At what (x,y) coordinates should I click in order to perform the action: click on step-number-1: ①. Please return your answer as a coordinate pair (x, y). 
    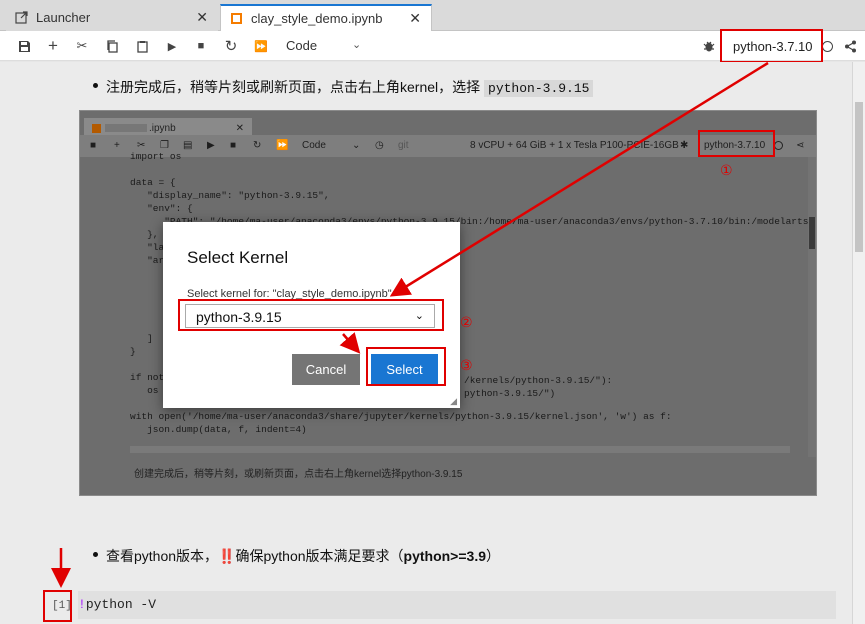
    Looking at the image, I should click on (726, 170).